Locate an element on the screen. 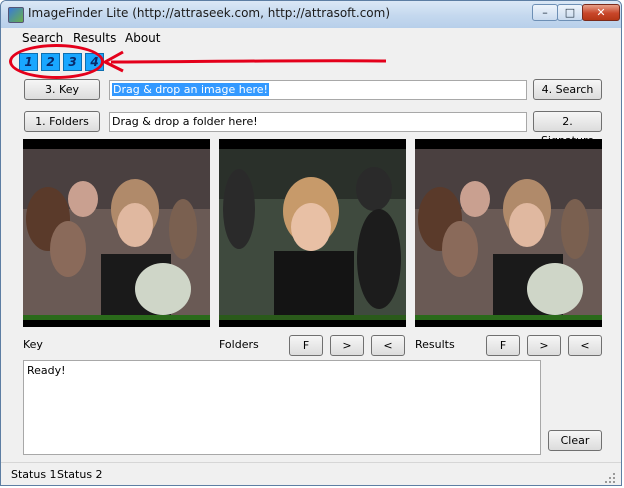  key-image-panel is located at coordinates (116, 233).